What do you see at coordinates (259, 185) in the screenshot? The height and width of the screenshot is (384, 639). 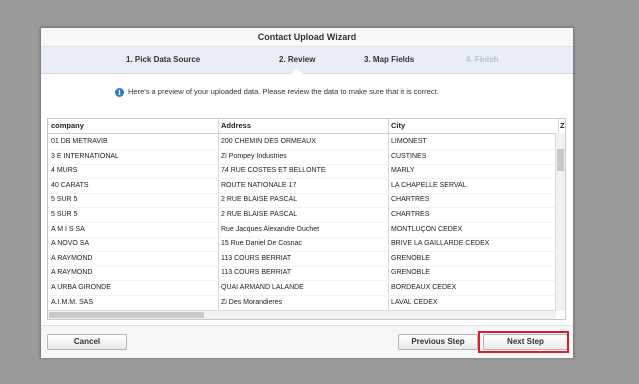 I see `cell-address: ROUTE NATIONALE 17` at bounding box center [259, 185].